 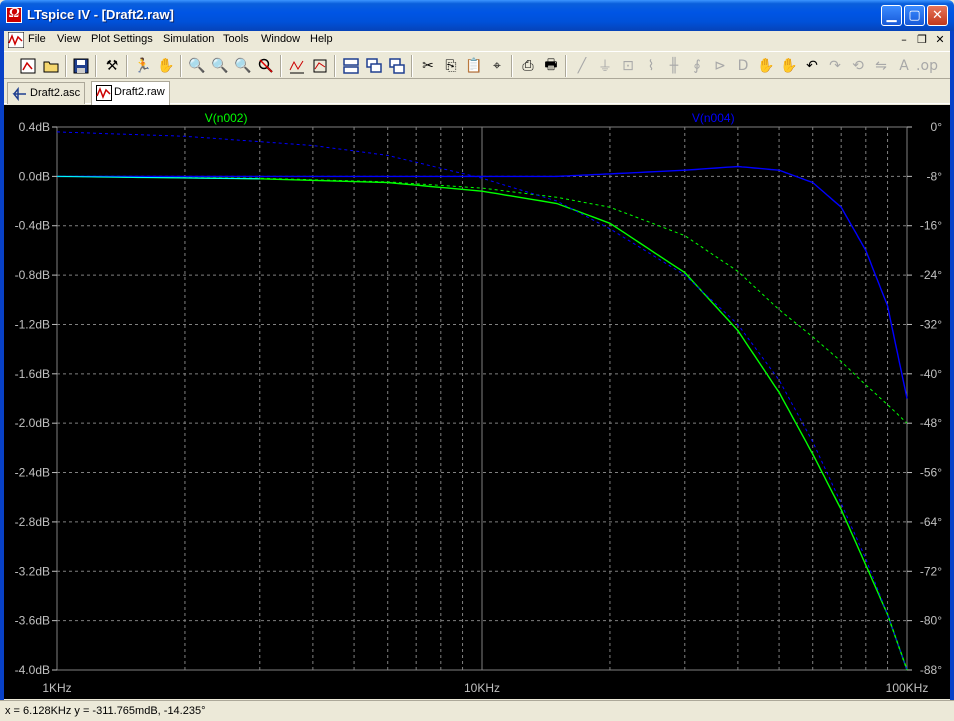 I want to click on paste-icon: 📋, so click(x=474, y=66).